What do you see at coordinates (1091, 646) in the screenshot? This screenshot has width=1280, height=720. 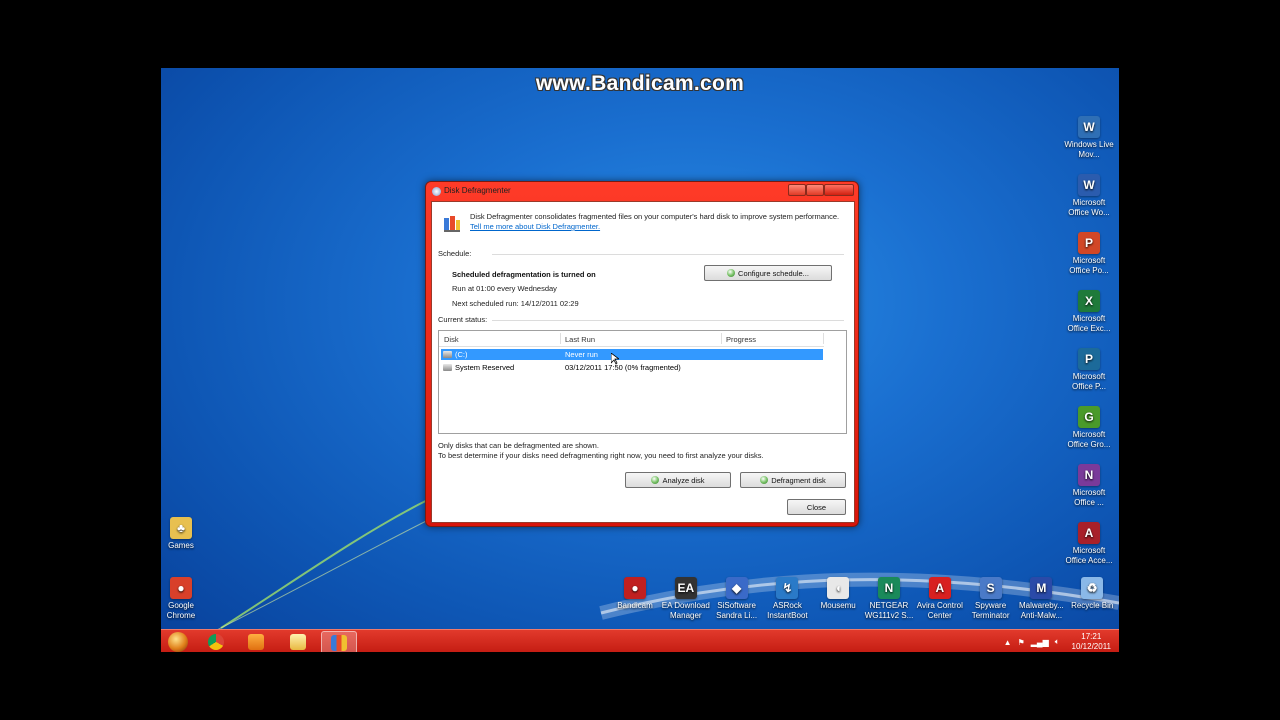 I see `clock-date: 10/12/2011` at bounding box center [1091, 646].